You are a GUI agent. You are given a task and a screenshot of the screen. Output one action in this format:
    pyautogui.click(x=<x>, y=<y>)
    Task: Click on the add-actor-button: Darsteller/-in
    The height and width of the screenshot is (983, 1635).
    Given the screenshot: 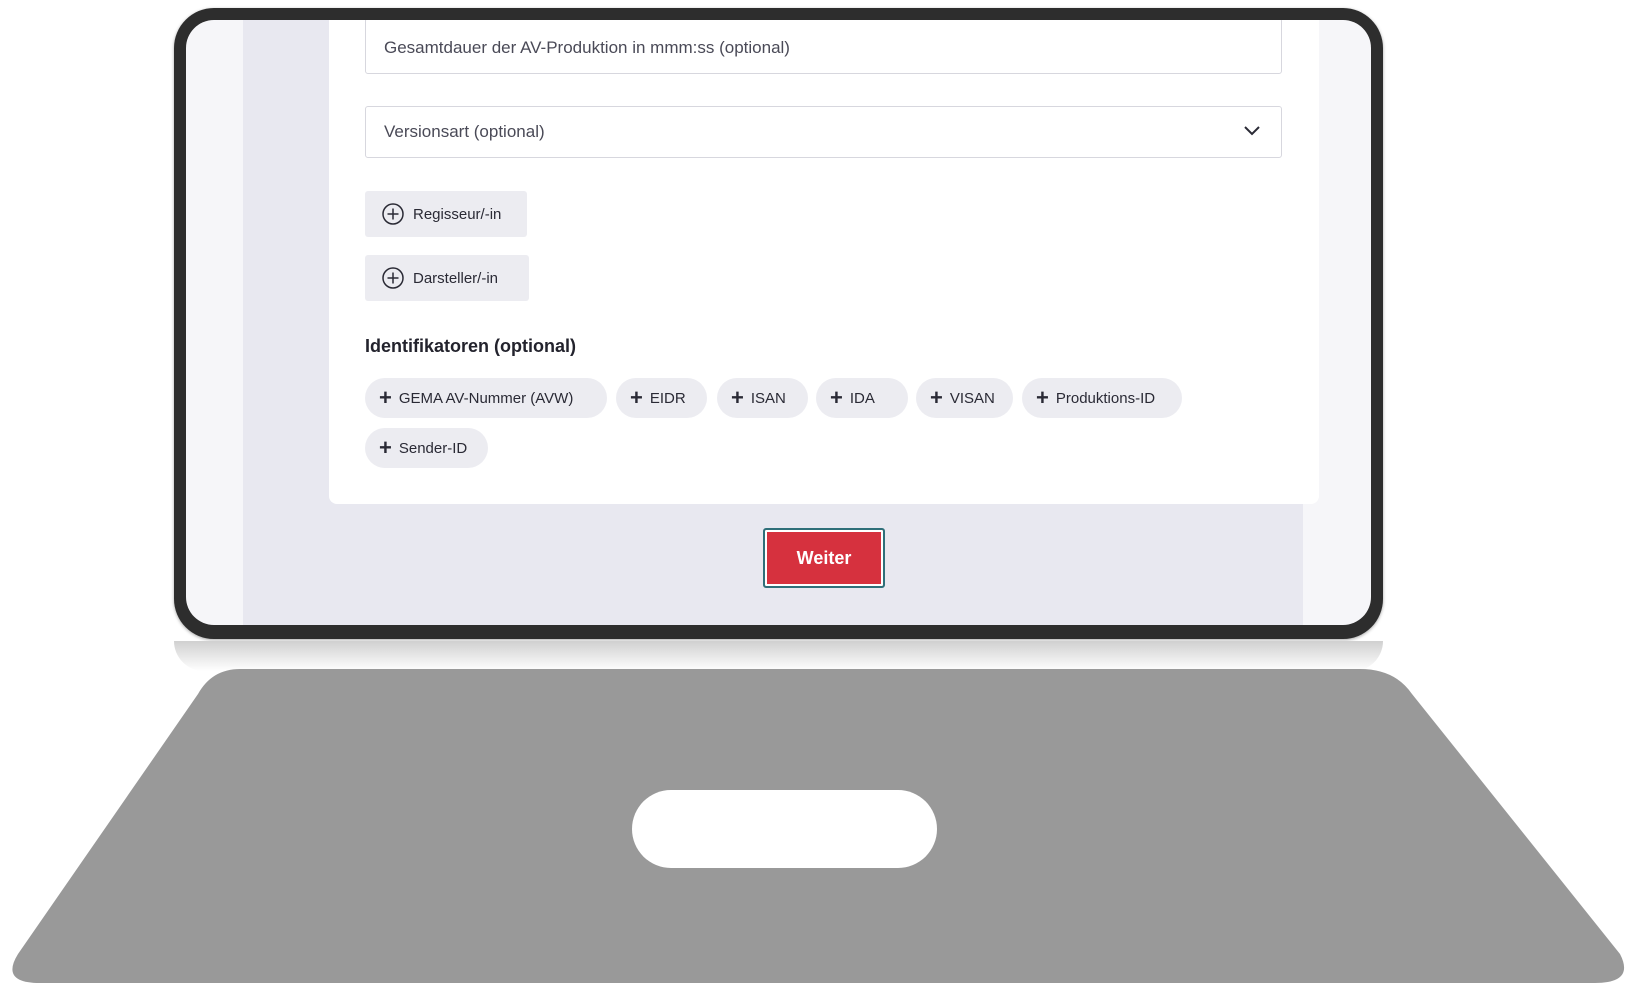 What is the action you would take?
    pyautogui.click(x=447, y=278)
    